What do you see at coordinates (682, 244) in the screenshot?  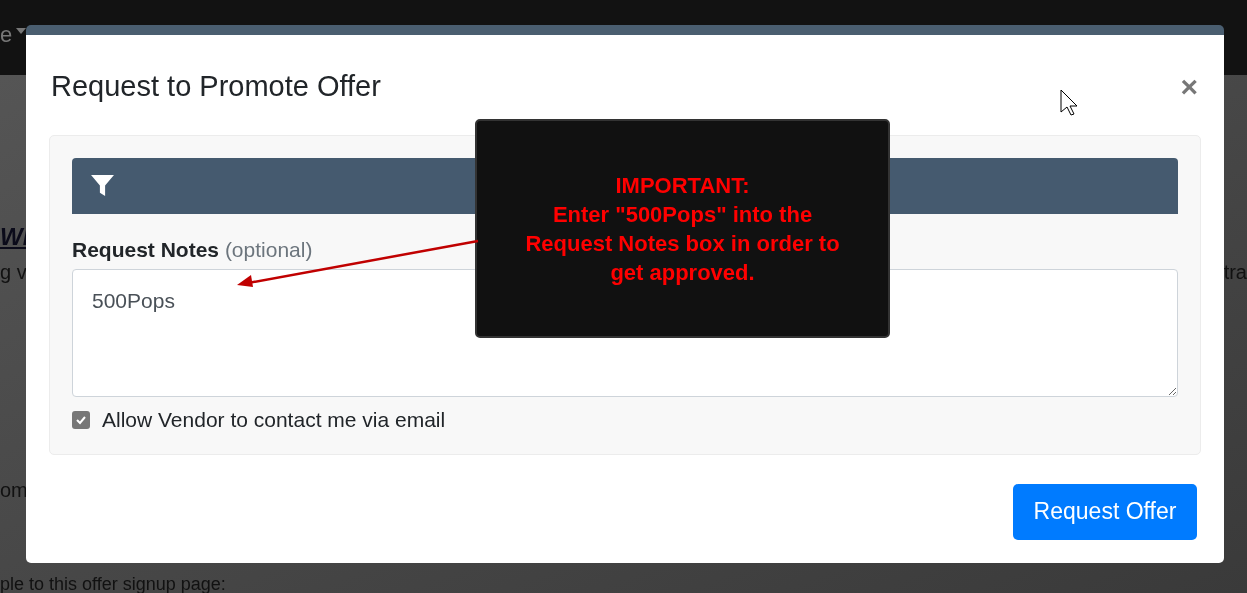 I see `callout-text: Request Notes box in order to` at bounding box center [682, 244].